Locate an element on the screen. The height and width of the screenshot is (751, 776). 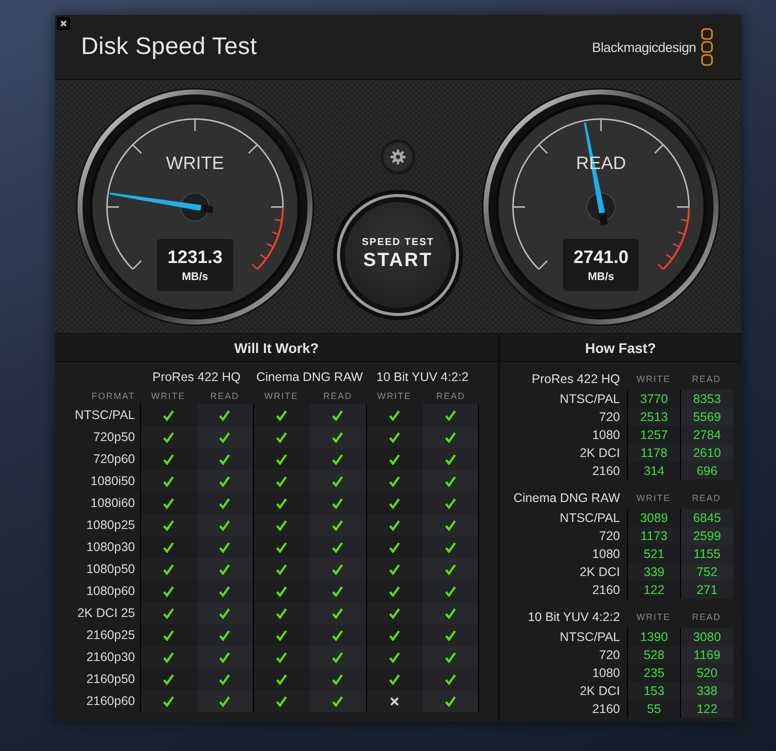
write-speed-cell: 339 is located at coordinates (653, 572).